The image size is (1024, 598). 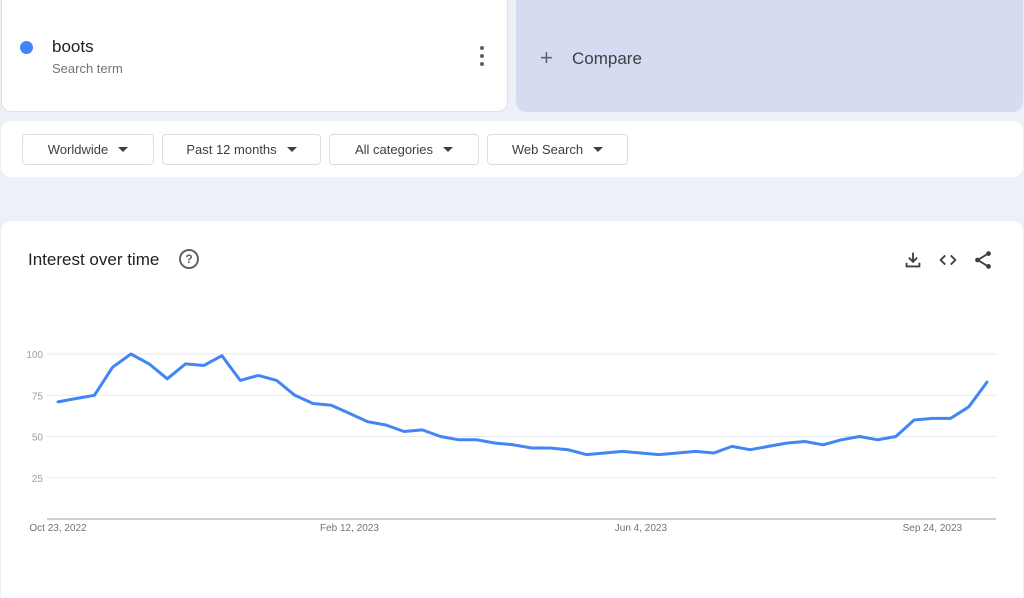 I want to click on x-tick-label: Oct 23, 2022, so click(x=58, y=528).